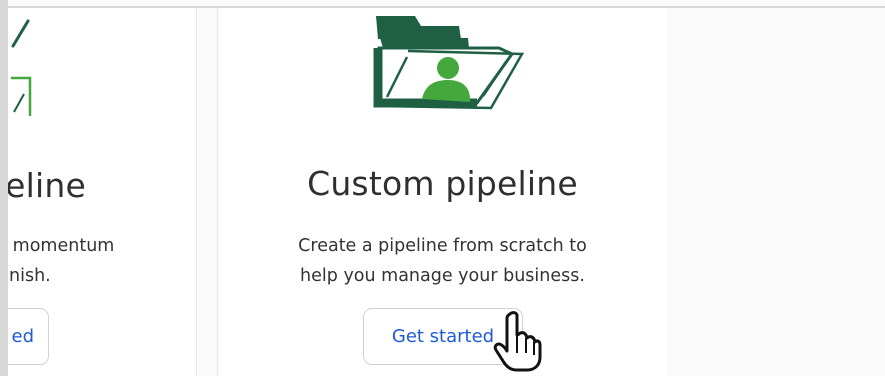 Image resolution: width=885 pixels, height=376 pixels. What do you see at coordinates (442, 276) in the screenshot?
I see `card-description-line: help you manage your business.` at bounding box center [442, 276].